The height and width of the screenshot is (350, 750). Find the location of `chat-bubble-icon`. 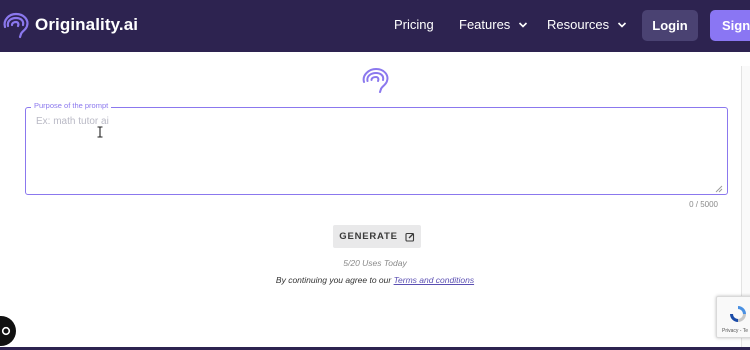

chat-bubble-icon is located at coordinates (6, 331).